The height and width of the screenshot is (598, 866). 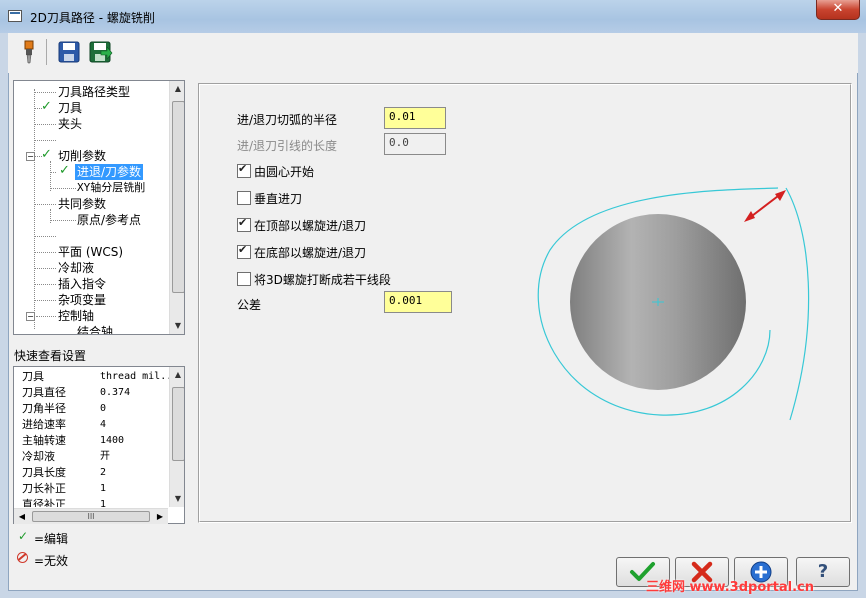 I want to click on qv-label: 进给速率, so click(x=44, y=424).